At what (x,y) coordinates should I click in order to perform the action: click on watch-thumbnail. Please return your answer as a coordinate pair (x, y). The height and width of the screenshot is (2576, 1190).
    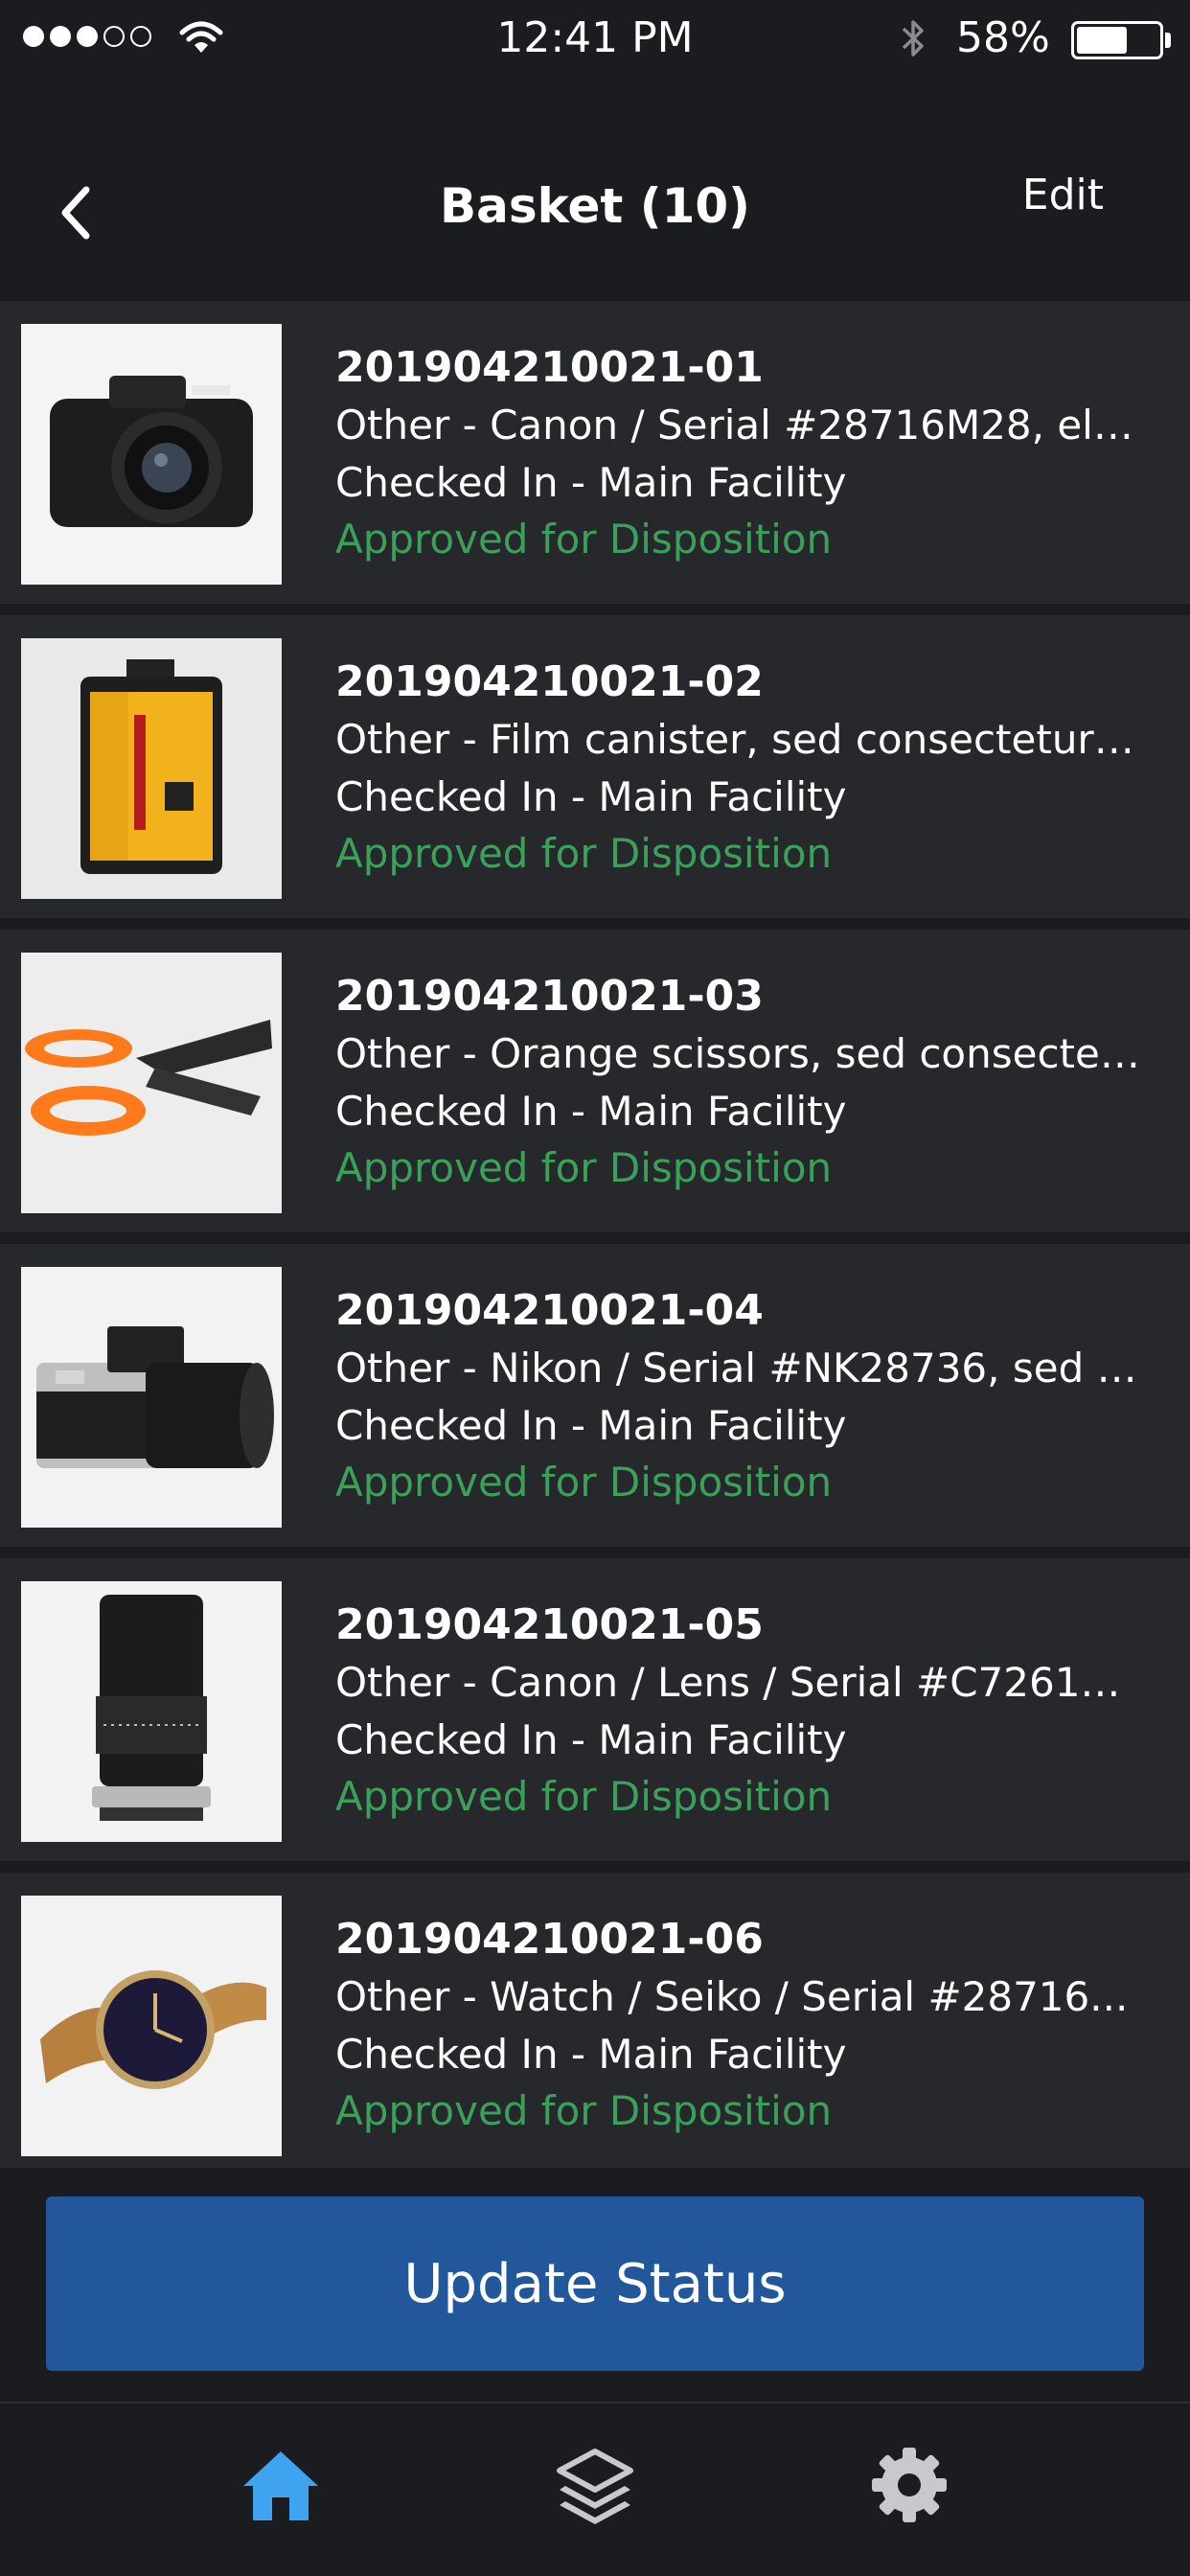
    Looking at the image, I should click on (151, 2026).